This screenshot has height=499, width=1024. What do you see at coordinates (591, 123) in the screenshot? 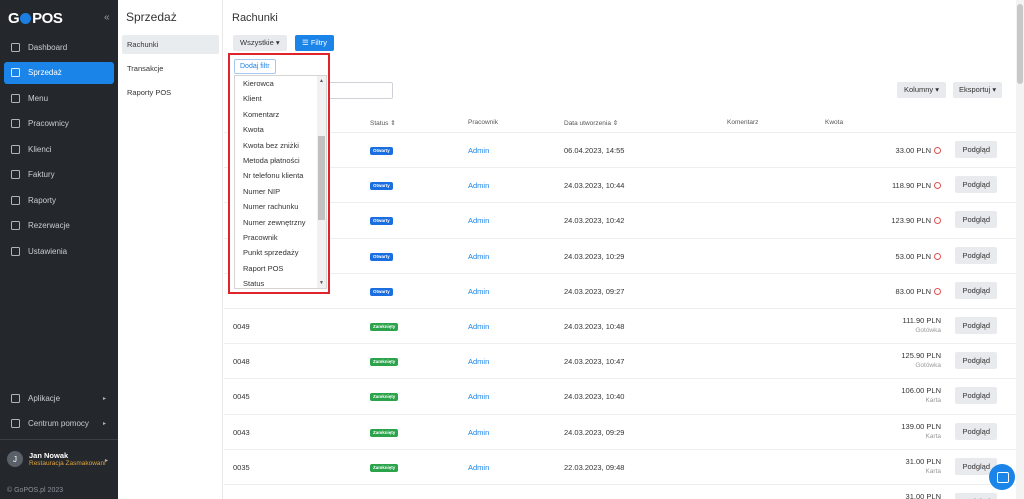
I see `header-created: Data utworzenia ⇕` at bounding box center [591, 123].